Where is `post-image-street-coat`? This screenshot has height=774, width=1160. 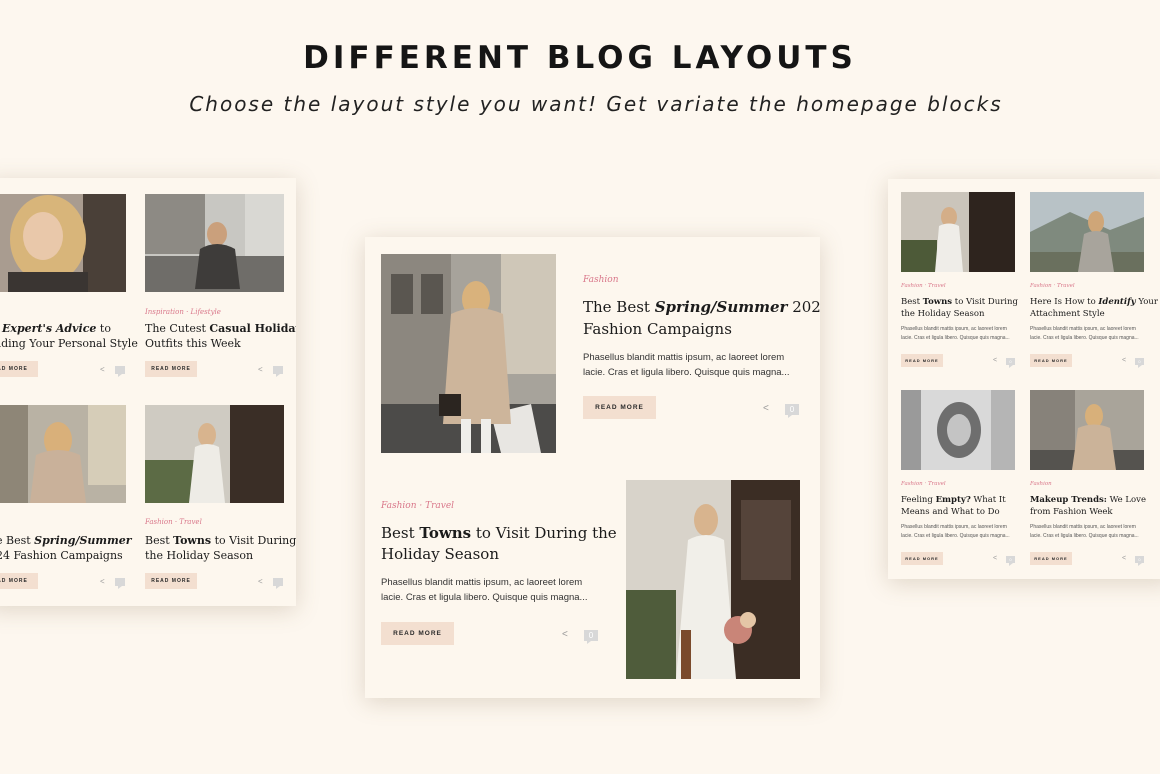 post-image-street-coat is located at coordinates (1087, 430).